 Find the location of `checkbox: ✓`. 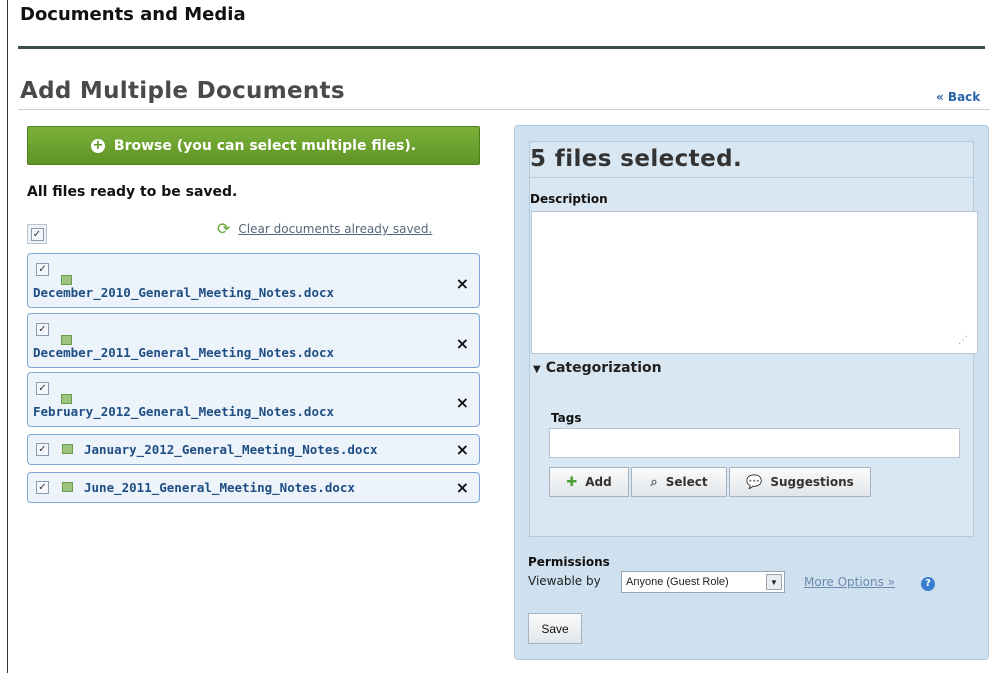

checkbox: ✓ is located at coordinates (37, 234).